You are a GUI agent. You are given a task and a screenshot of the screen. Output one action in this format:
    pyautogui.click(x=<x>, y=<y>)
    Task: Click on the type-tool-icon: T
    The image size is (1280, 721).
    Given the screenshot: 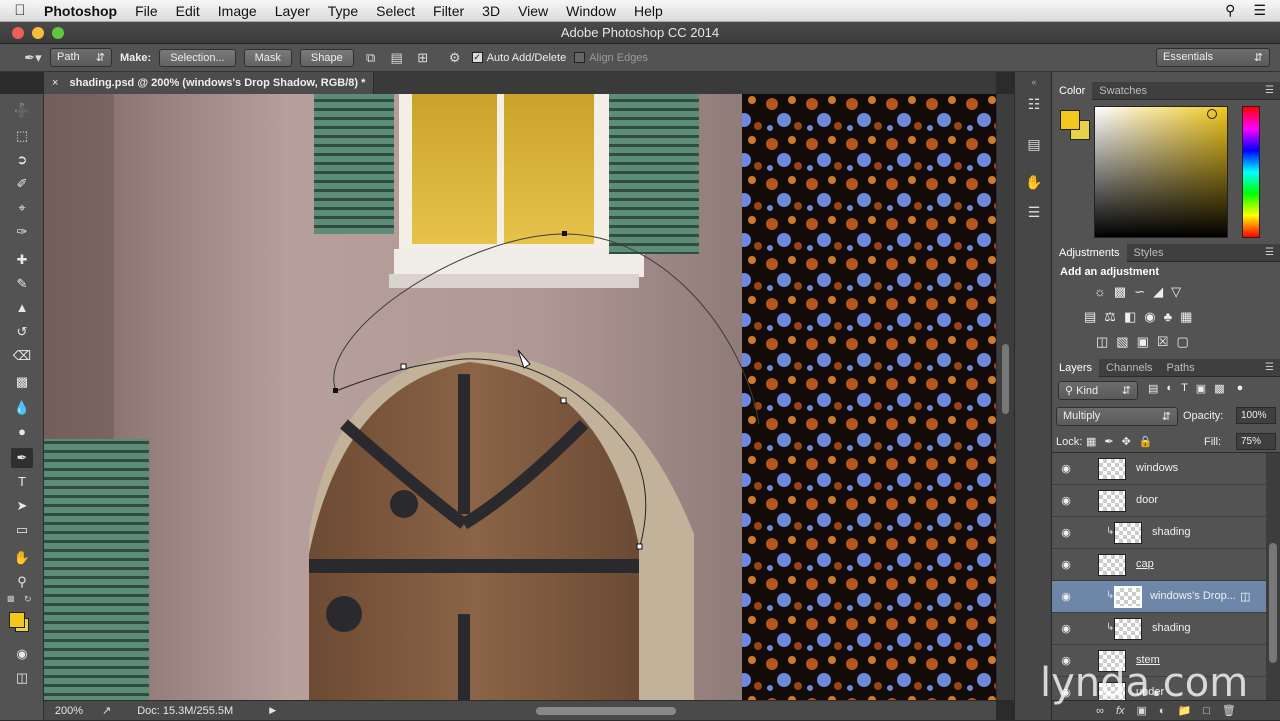 What is the action you would take?
    pyautogui.click(x=22, y=482)
    